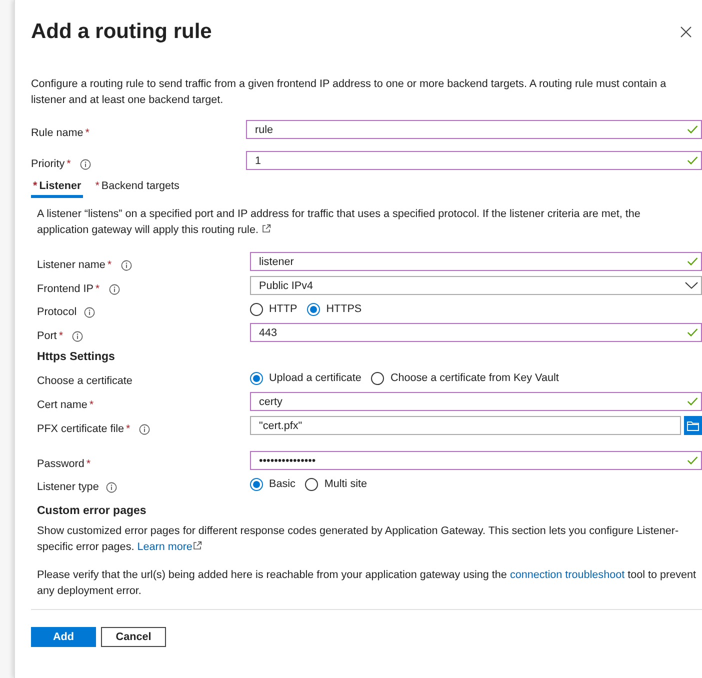 The width and height of the screenshot is (702, 678). I want to click on field-label: Choose a certificate, so click(84, 381).